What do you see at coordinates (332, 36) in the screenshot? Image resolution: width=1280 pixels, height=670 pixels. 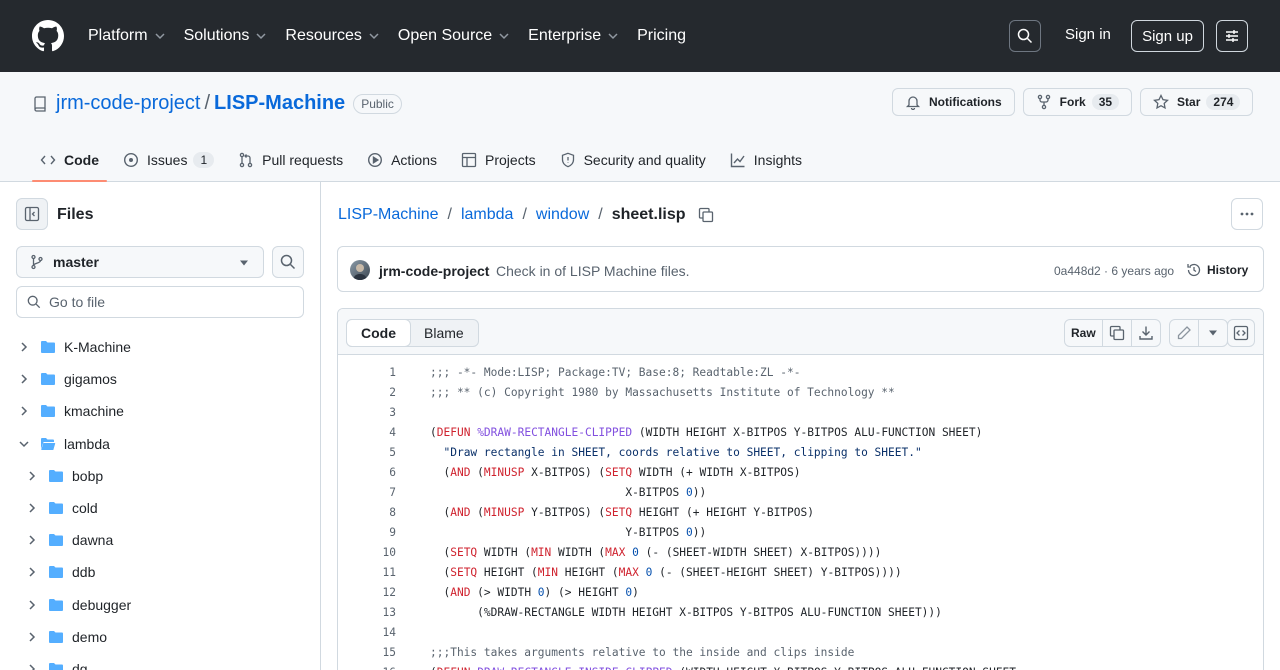 I see `nav-resources: Resources` at bounding box center [332, 36].